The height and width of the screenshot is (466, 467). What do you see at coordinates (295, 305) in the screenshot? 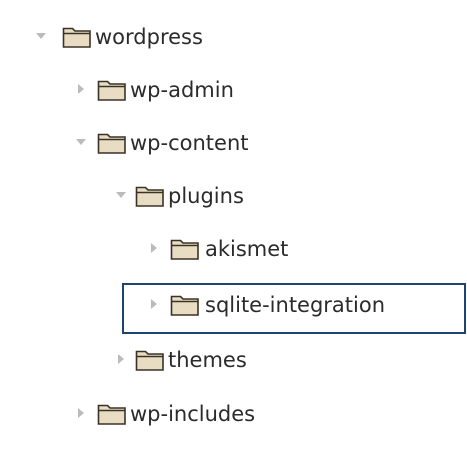
I see `tree-item-label: sqlite-integration` at bounding box center [295, 305].